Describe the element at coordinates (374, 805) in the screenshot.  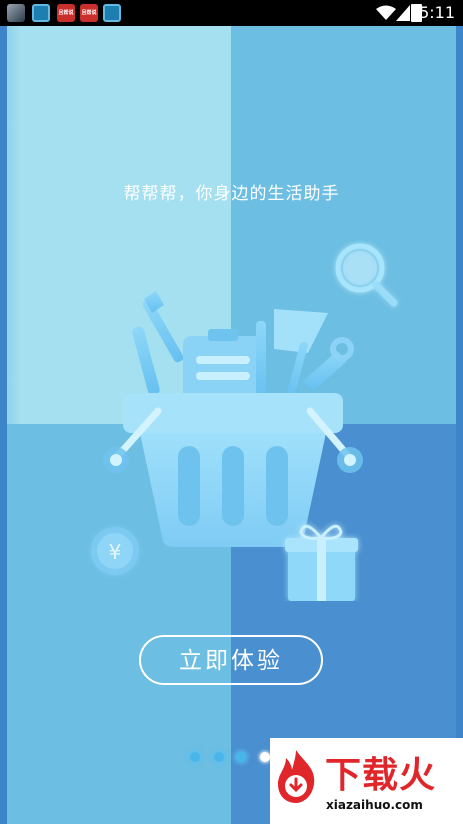
I see `watermark-url: xiazaihuo.com` at that location.